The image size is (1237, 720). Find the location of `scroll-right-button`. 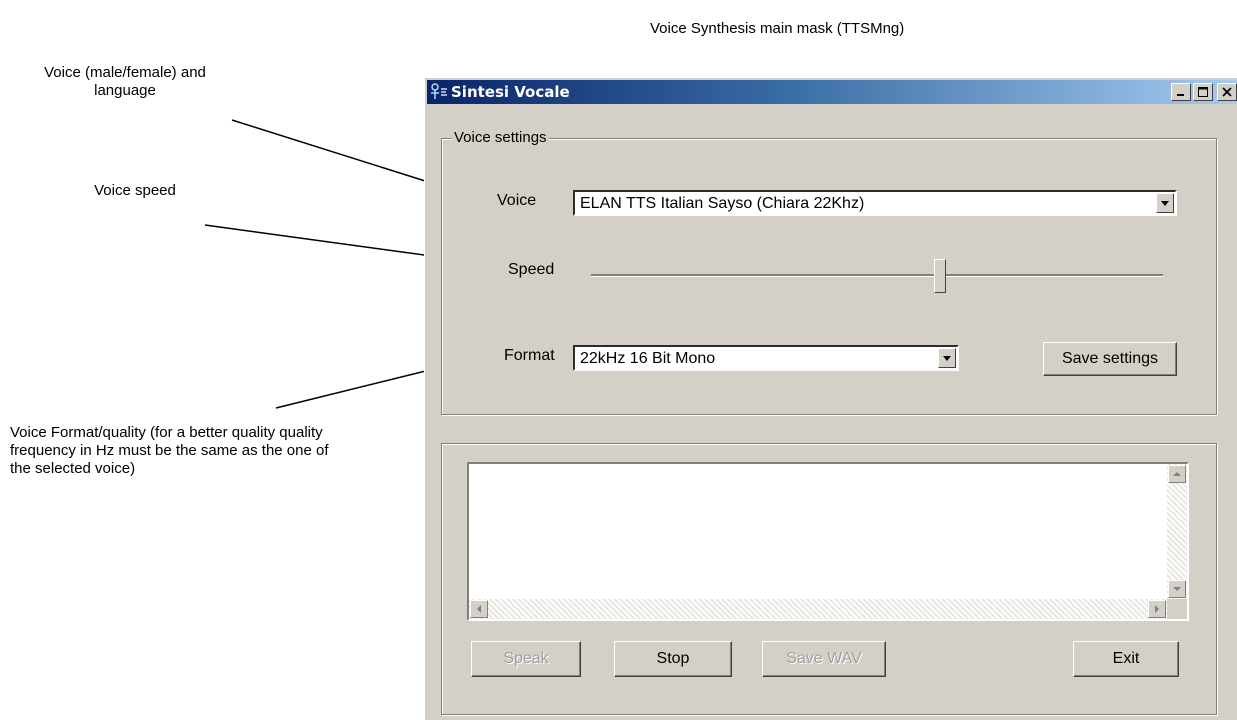

scroll-right-button is located at coordinates (1157, 609).